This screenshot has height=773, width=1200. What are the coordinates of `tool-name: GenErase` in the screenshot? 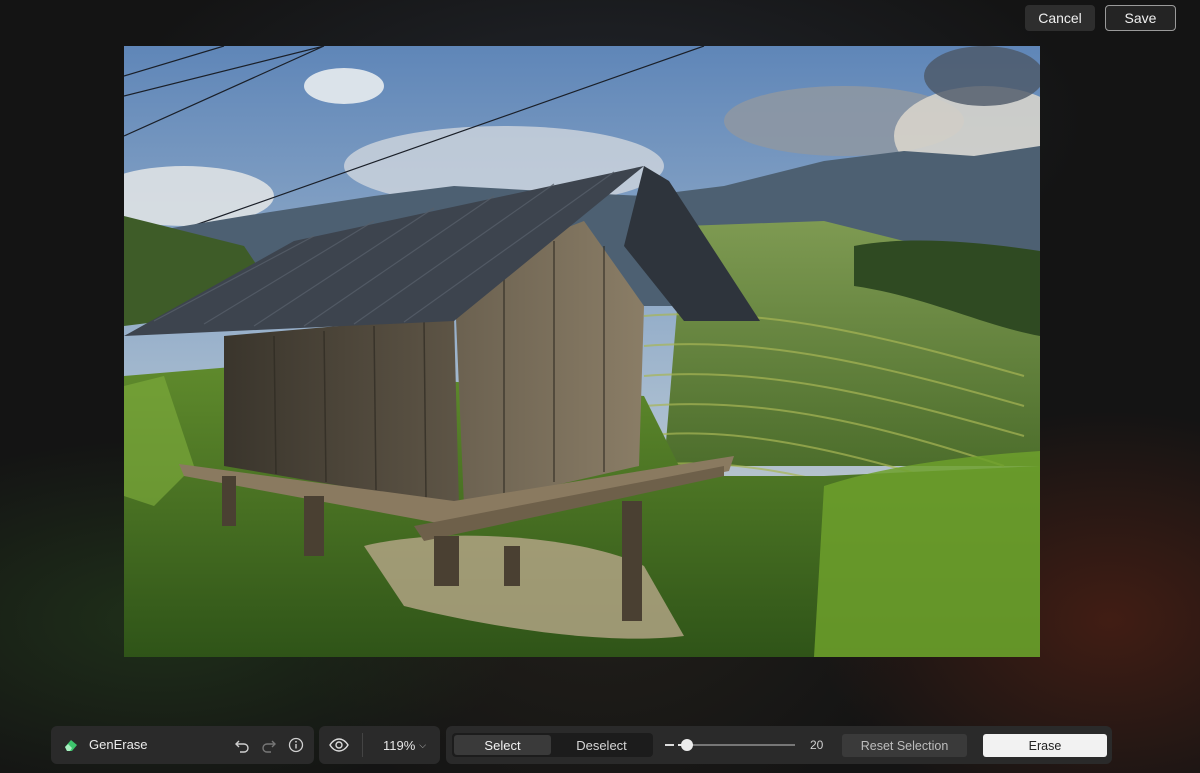 It's located at (118, 744).